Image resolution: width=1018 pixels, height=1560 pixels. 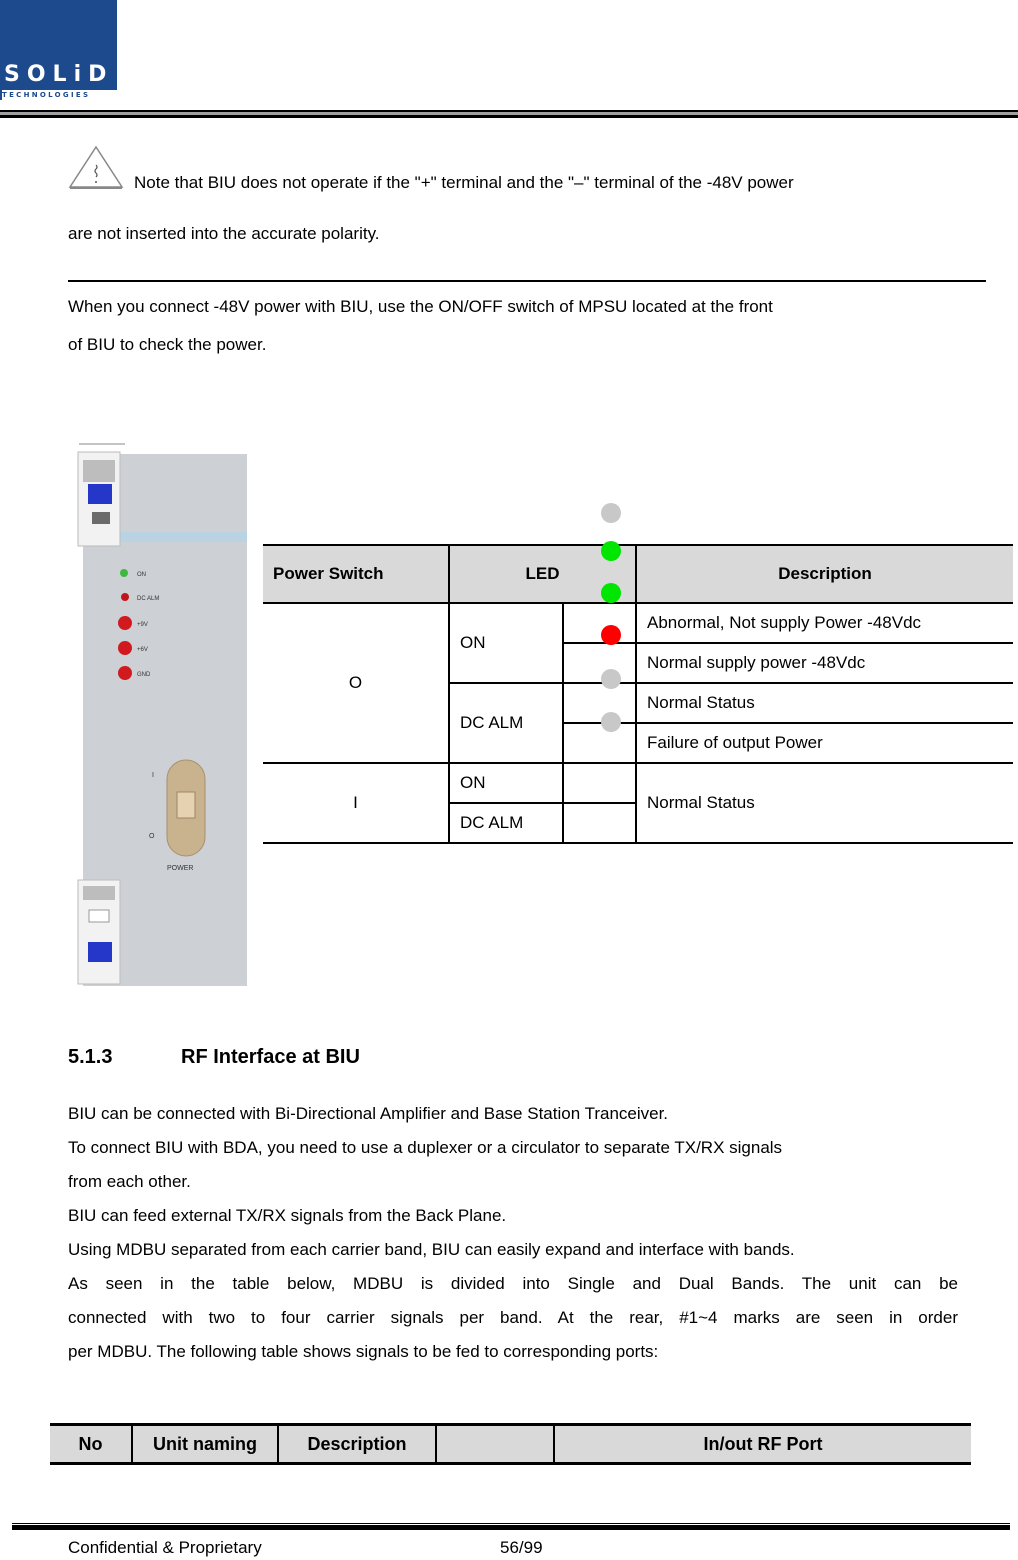 What do you see at coordinates (152, 836) in the screenshot?
I see `svg-text: O` at bounding box center [152, 836].